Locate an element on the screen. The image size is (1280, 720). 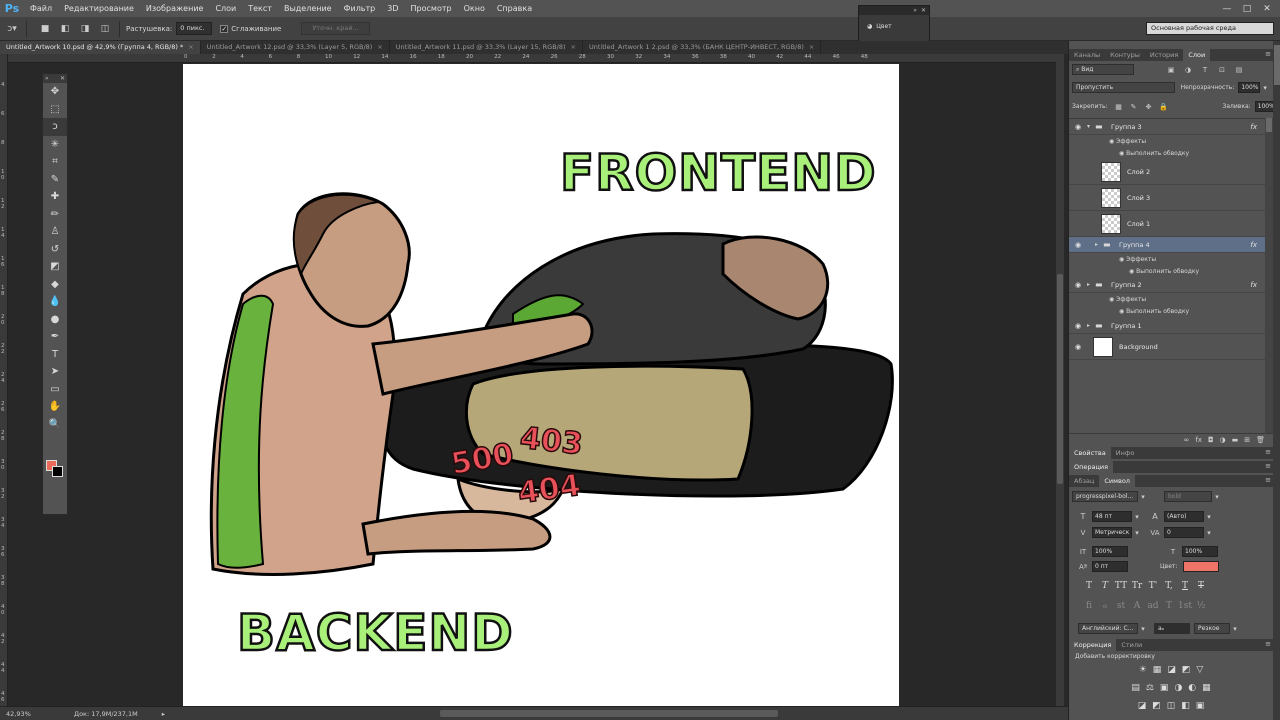
underline-button: T is located at coordinates (1185, 586).